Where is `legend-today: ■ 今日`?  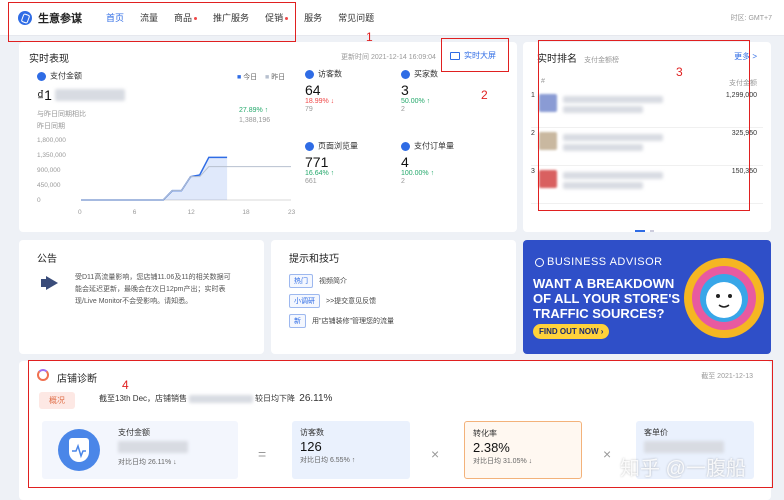
legend-today: ■ 今日 is located at coordinates (247, 77).